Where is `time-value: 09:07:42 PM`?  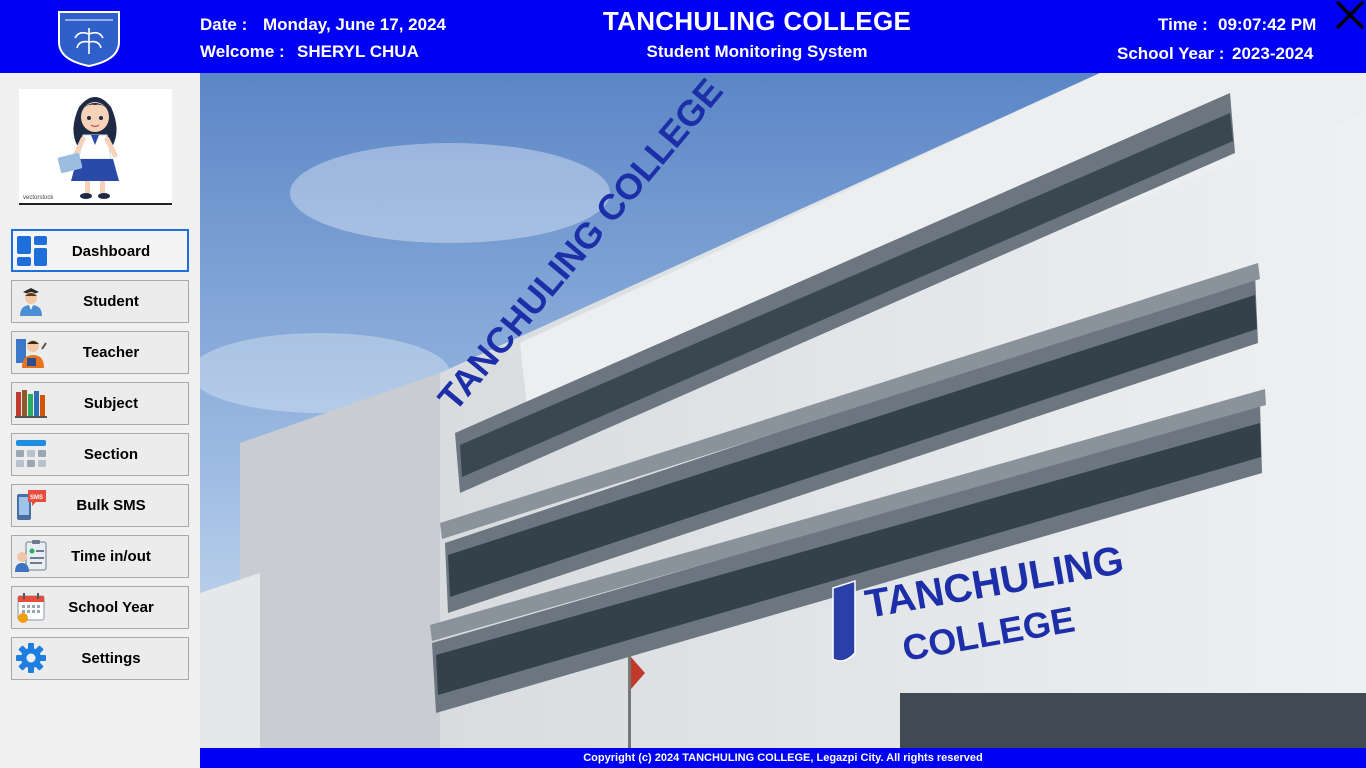 time-value: 09:07:42 PM is located at coordinates (1267, 24).